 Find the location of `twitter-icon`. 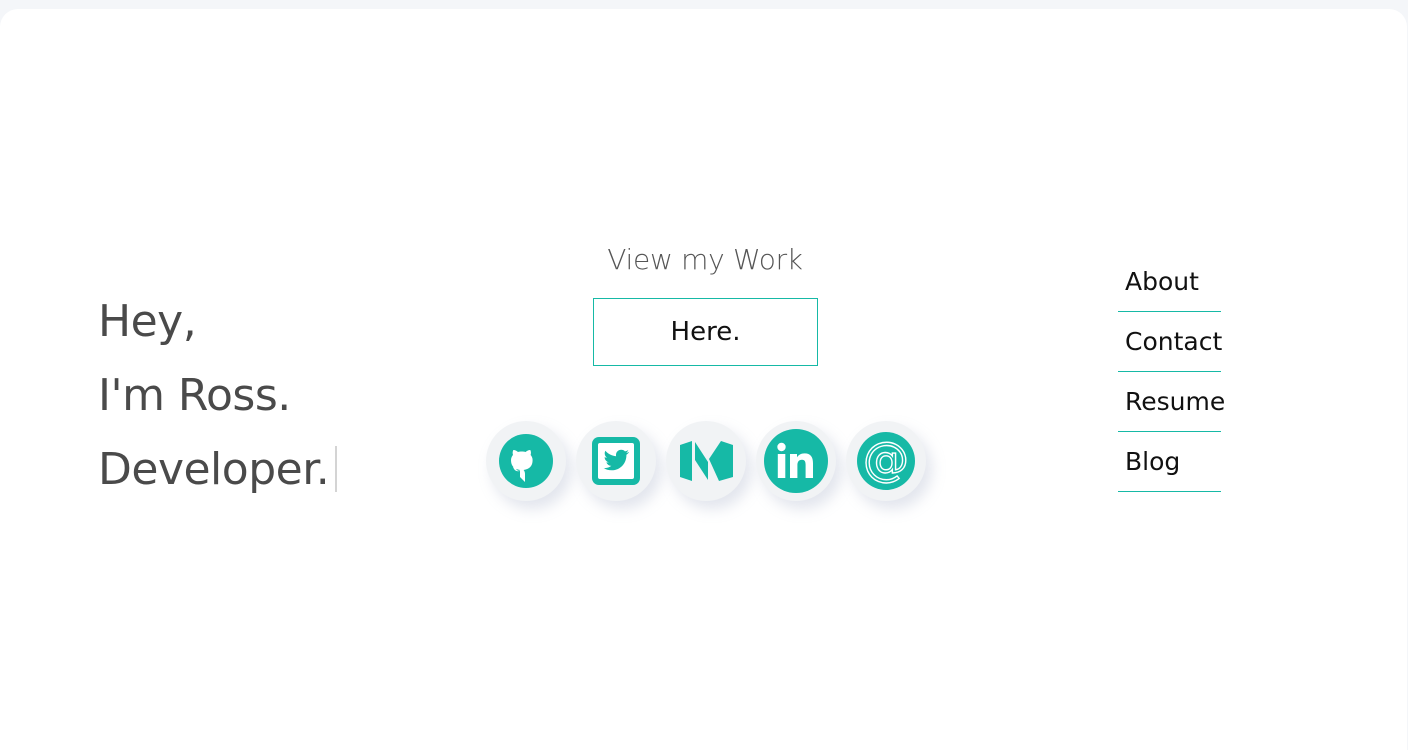

twitter-icon is located at coordinates (616, 461).